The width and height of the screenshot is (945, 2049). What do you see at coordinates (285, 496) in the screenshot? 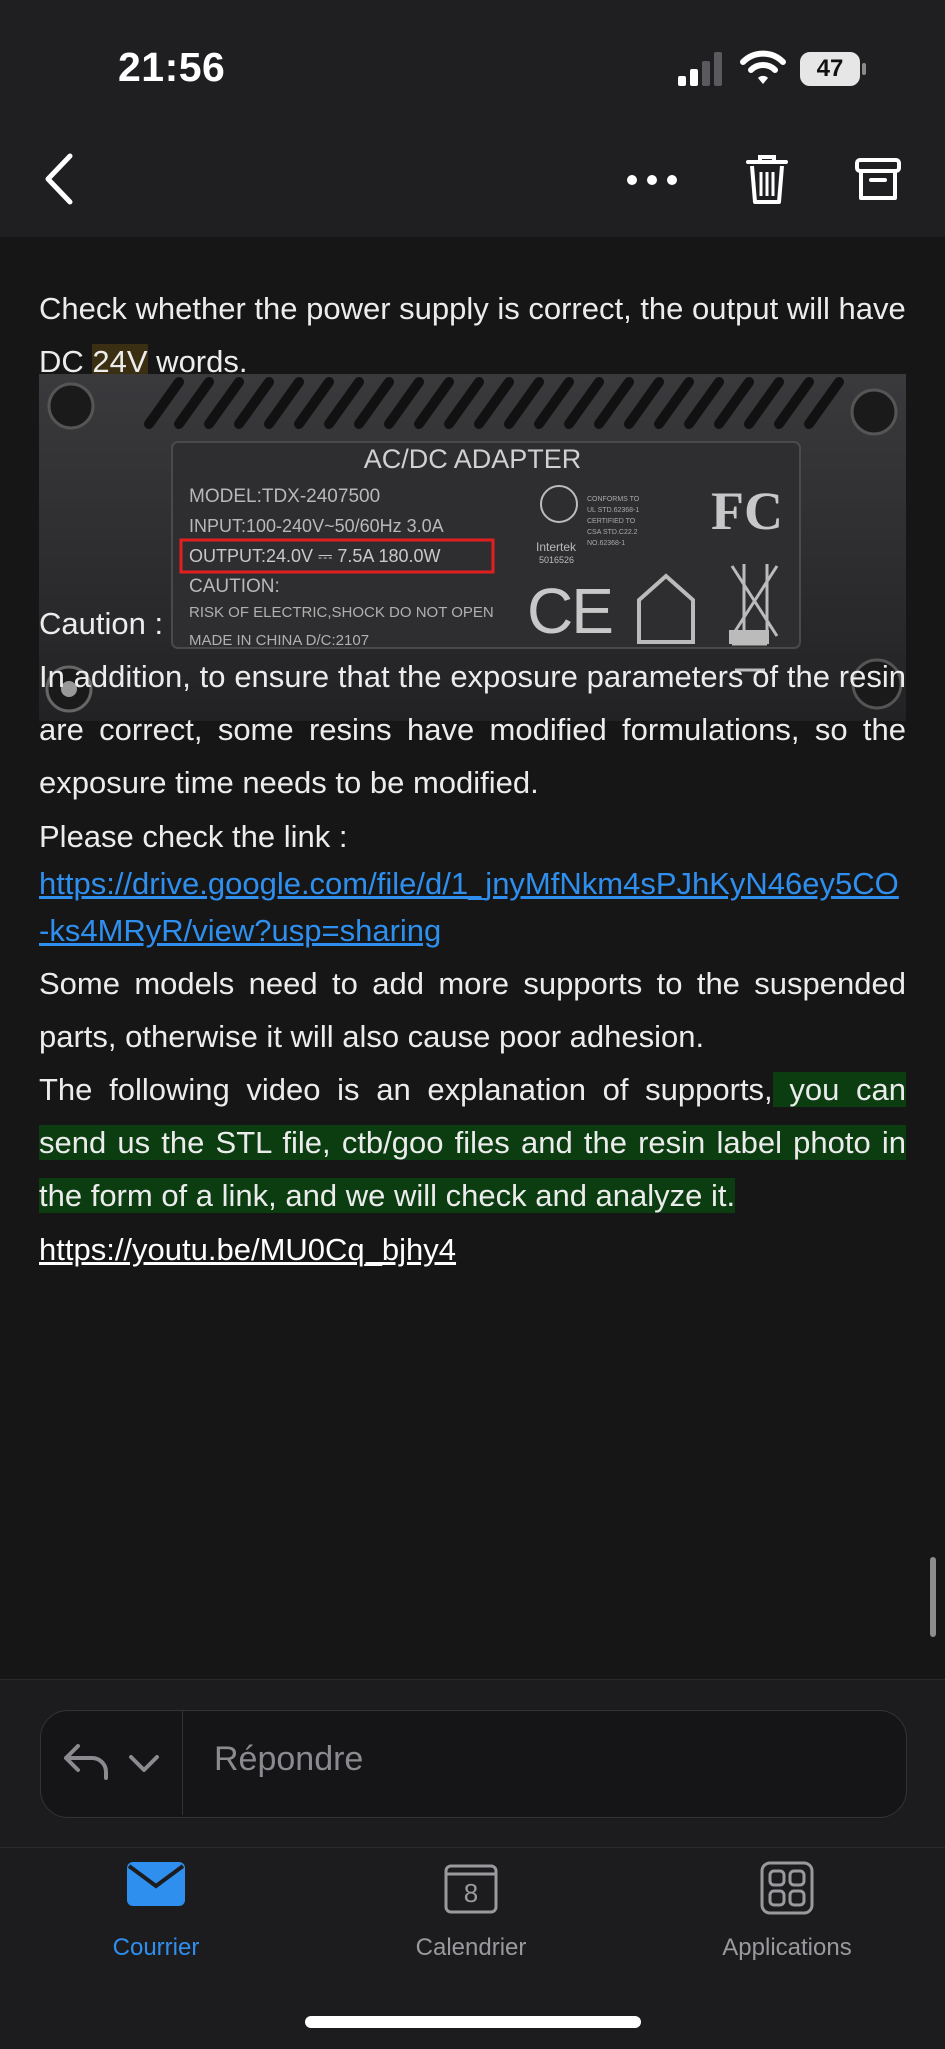
I see `adapter-model: MODEL:TDX-2407500` at bounding box center [285, 496].